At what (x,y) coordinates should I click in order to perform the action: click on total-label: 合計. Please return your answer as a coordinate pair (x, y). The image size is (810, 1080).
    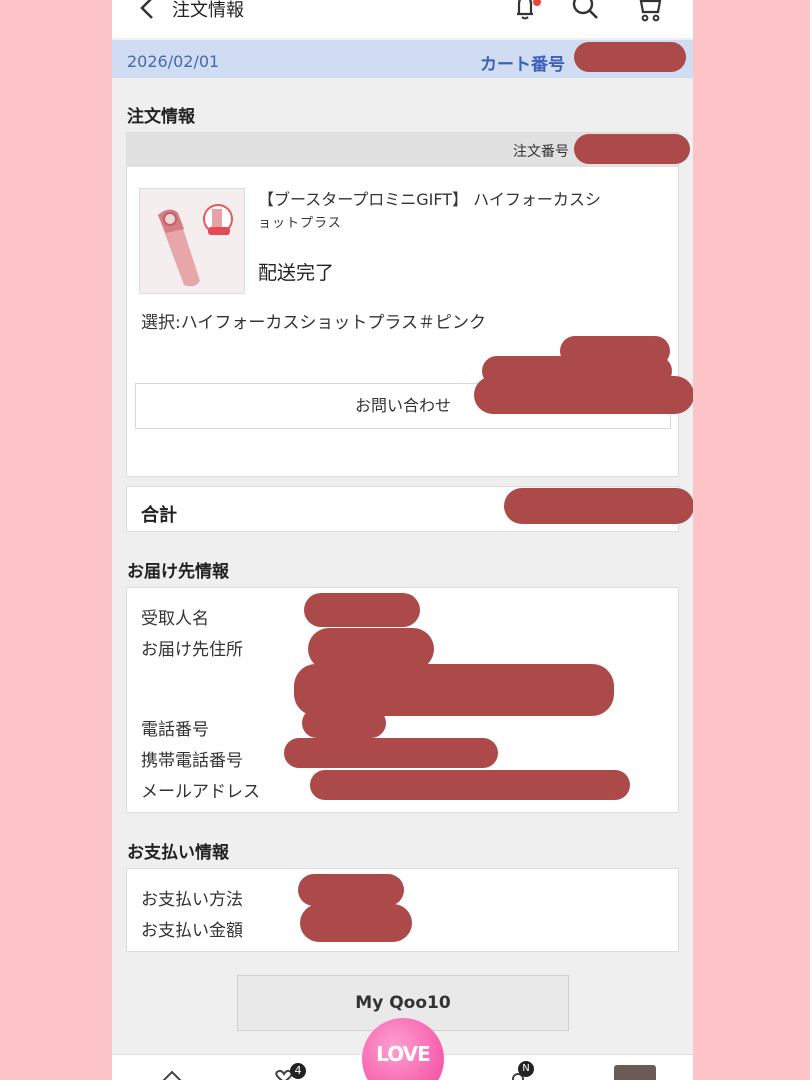
    Looking at the image, I should click on (159, 515).